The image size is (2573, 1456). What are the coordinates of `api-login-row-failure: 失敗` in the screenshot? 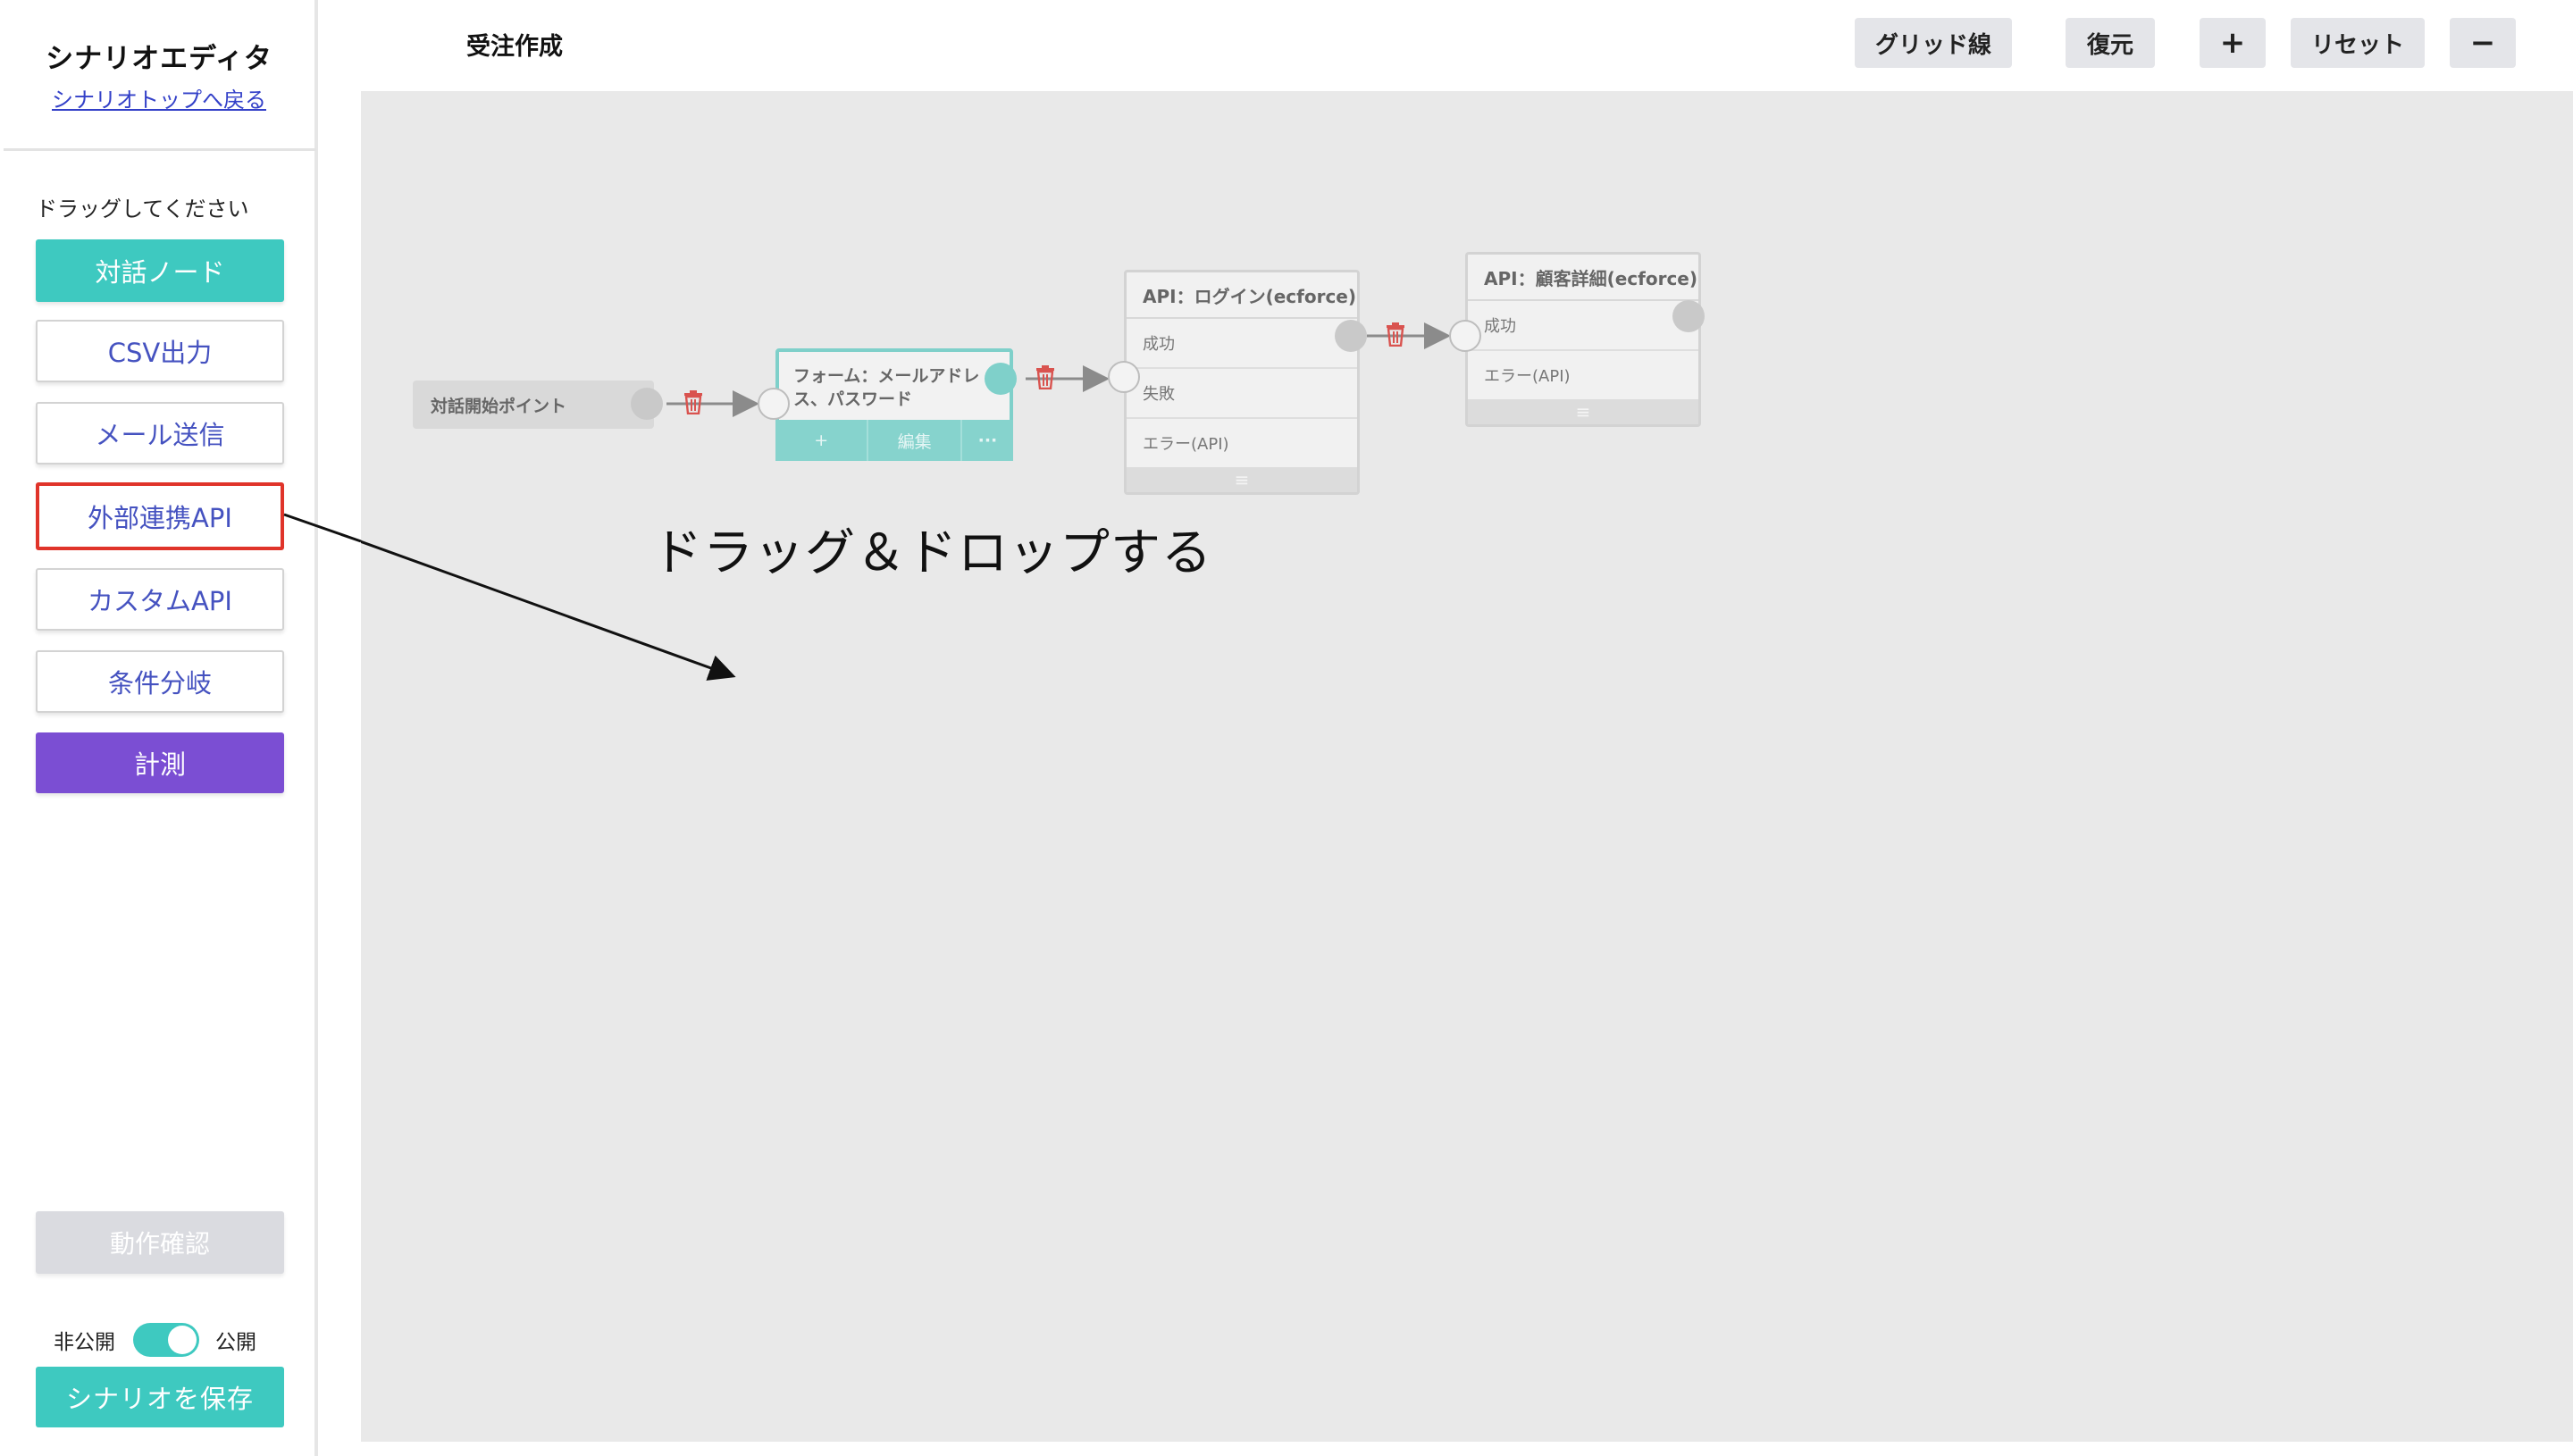 It's located at (1242, 394).